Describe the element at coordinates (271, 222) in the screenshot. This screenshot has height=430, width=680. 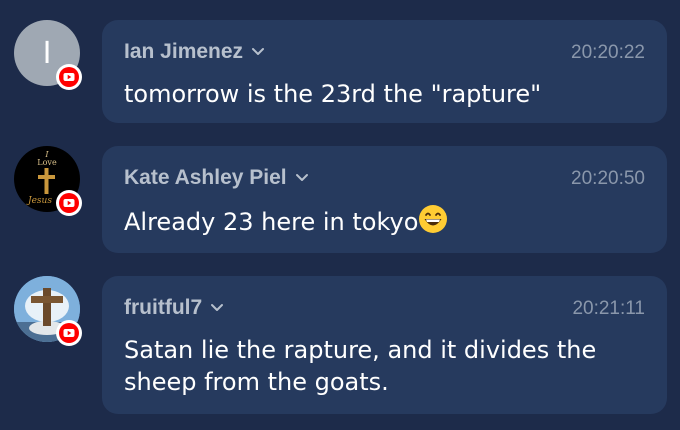
I see `message-text-content: Already 23 here in tokyo` at that location.